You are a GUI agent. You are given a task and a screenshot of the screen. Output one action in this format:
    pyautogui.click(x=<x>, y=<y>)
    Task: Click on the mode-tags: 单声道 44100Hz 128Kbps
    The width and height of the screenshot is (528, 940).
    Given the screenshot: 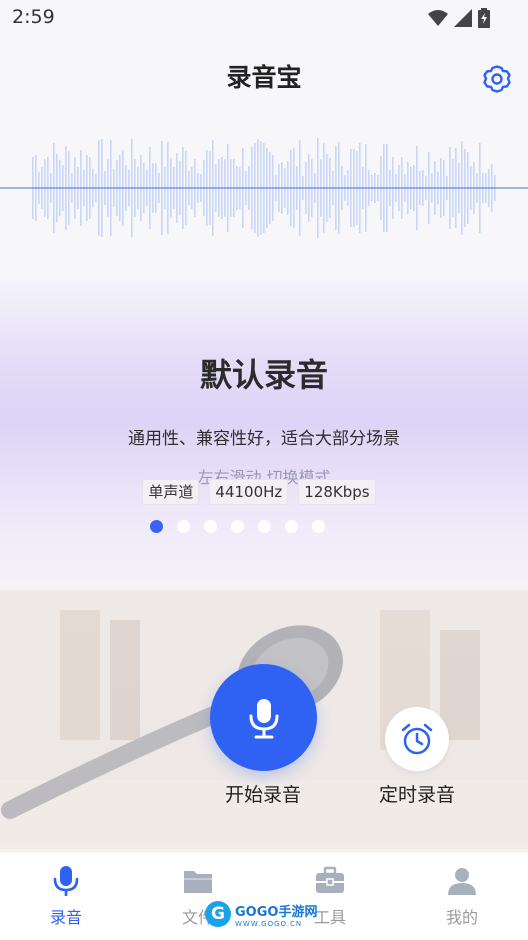 What is the action you would take?
    pyautogui.click(x=261, y=492)
    